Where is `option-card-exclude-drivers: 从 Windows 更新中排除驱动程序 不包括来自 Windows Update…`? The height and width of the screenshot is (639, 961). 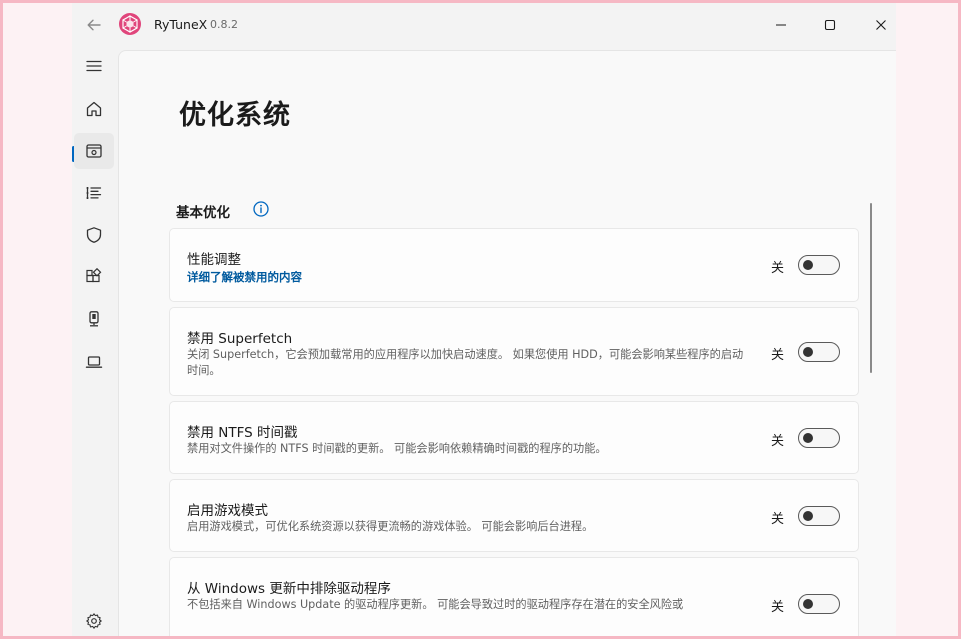
option-card-exclude-drivers: 从 Windows 更新中排除驱动程序 不包括来自 Windows Update… is located at coordinates (514, 596).